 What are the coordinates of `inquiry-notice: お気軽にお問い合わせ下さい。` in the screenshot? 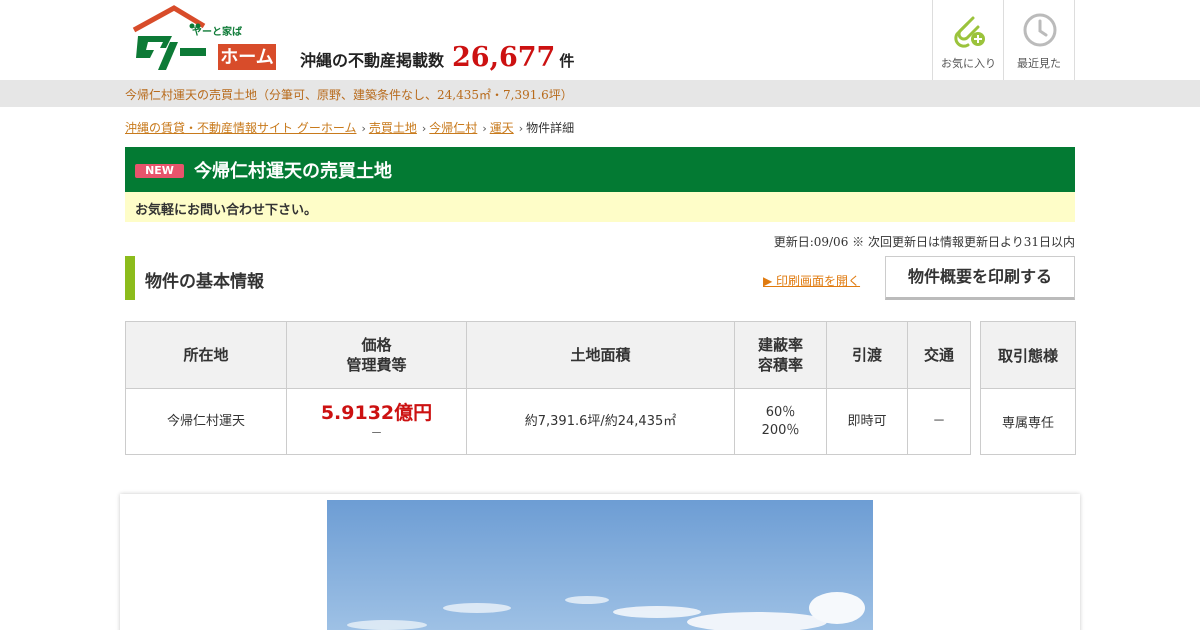 It's located at (600, 207).